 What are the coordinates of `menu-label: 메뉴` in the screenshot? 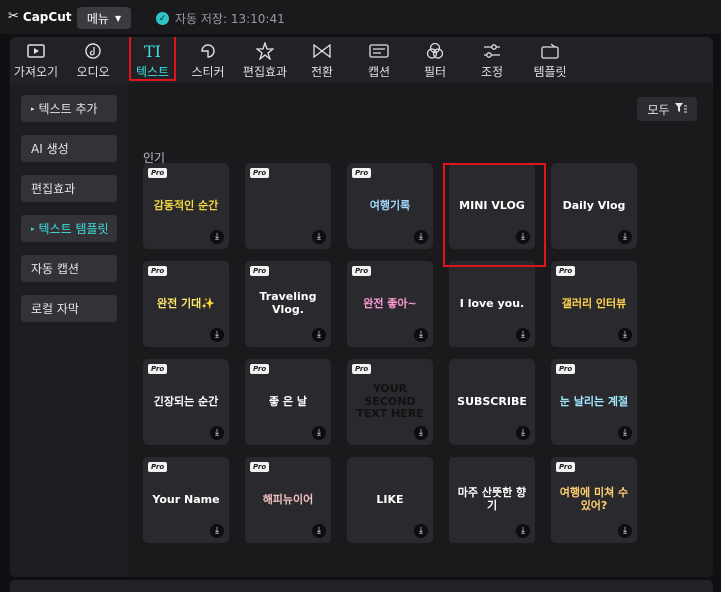 It's located at (97, 18).